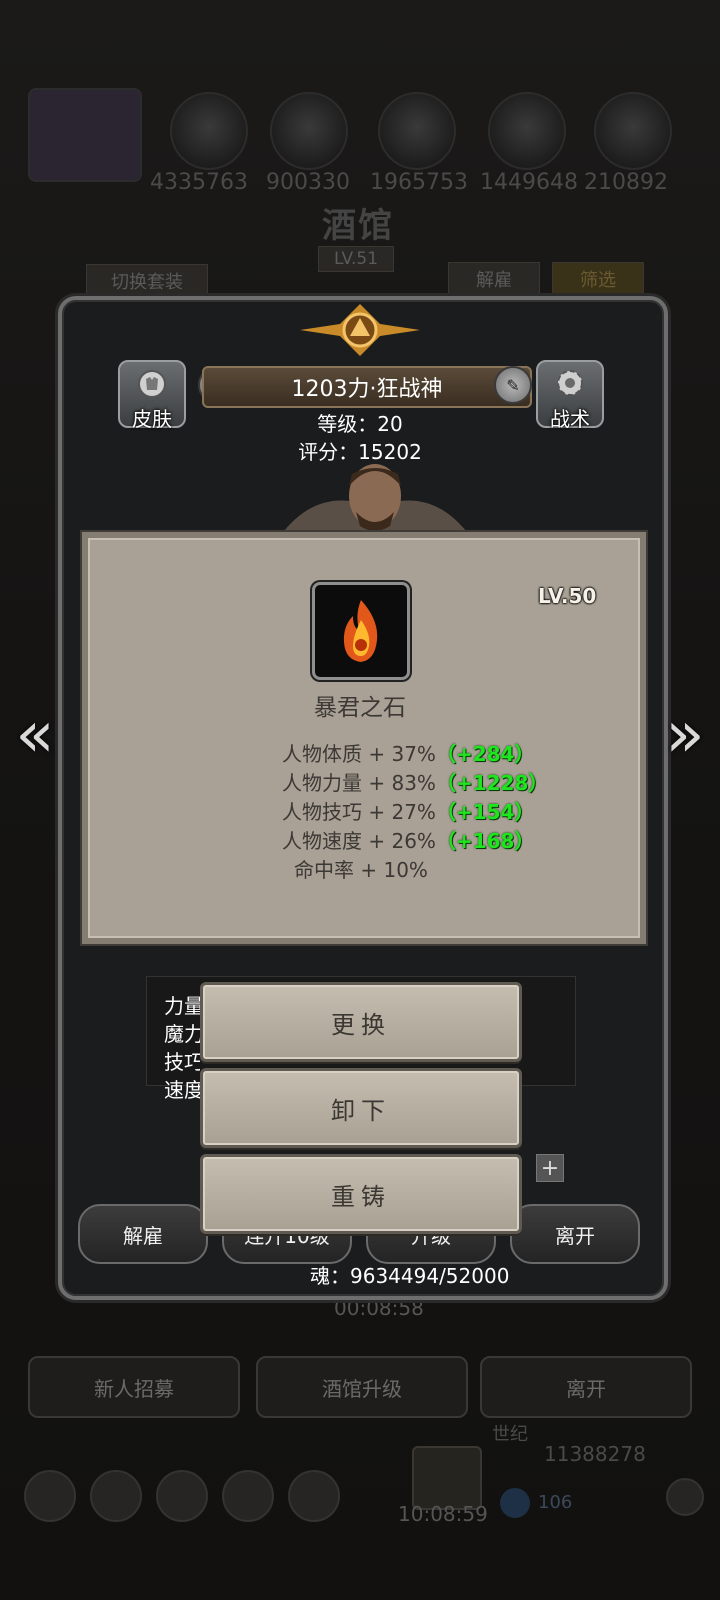 This screenshot has height=1600, width=720. What do you see at coordinates (685, 1497) in the screenshot?
I see `add-icon` at bounding box center [685, 1497].